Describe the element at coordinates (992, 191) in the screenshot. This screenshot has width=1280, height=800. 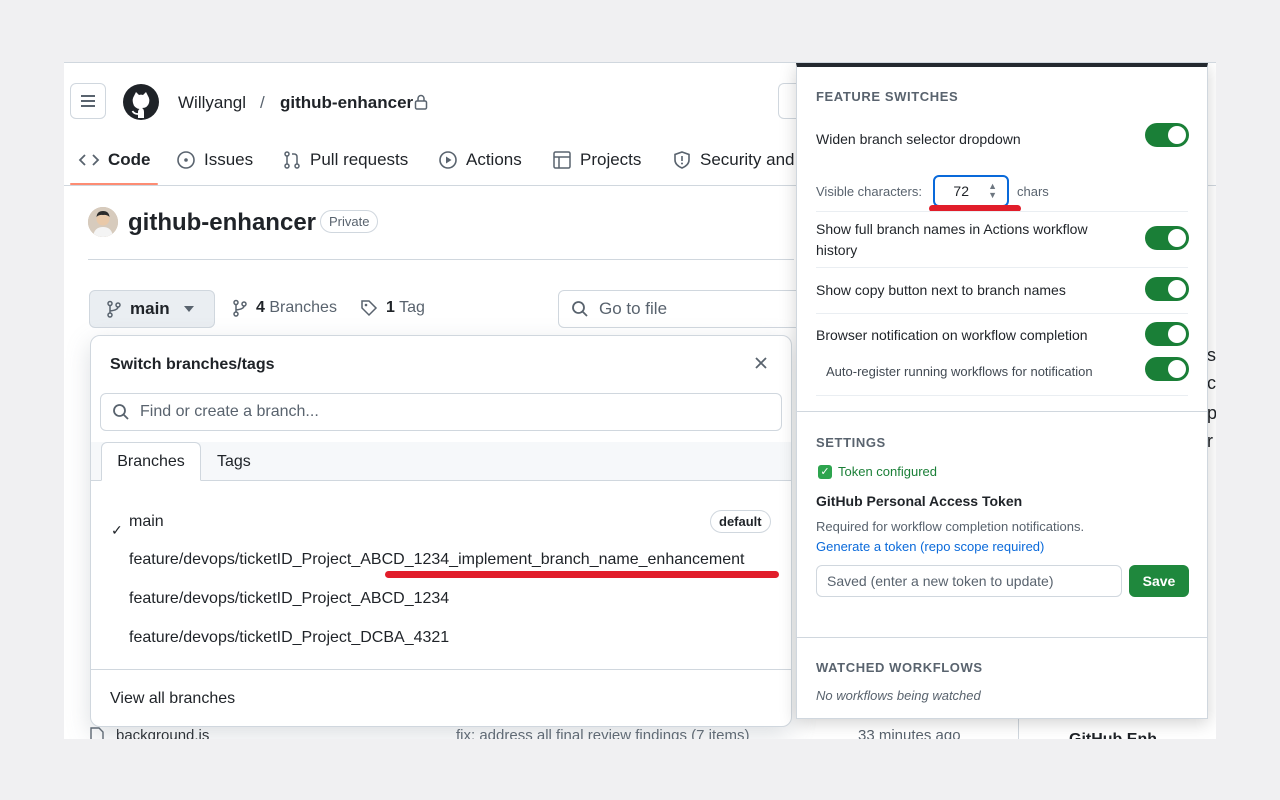
I see `stepper-arrows-icon: ▲ ▼` at that location.